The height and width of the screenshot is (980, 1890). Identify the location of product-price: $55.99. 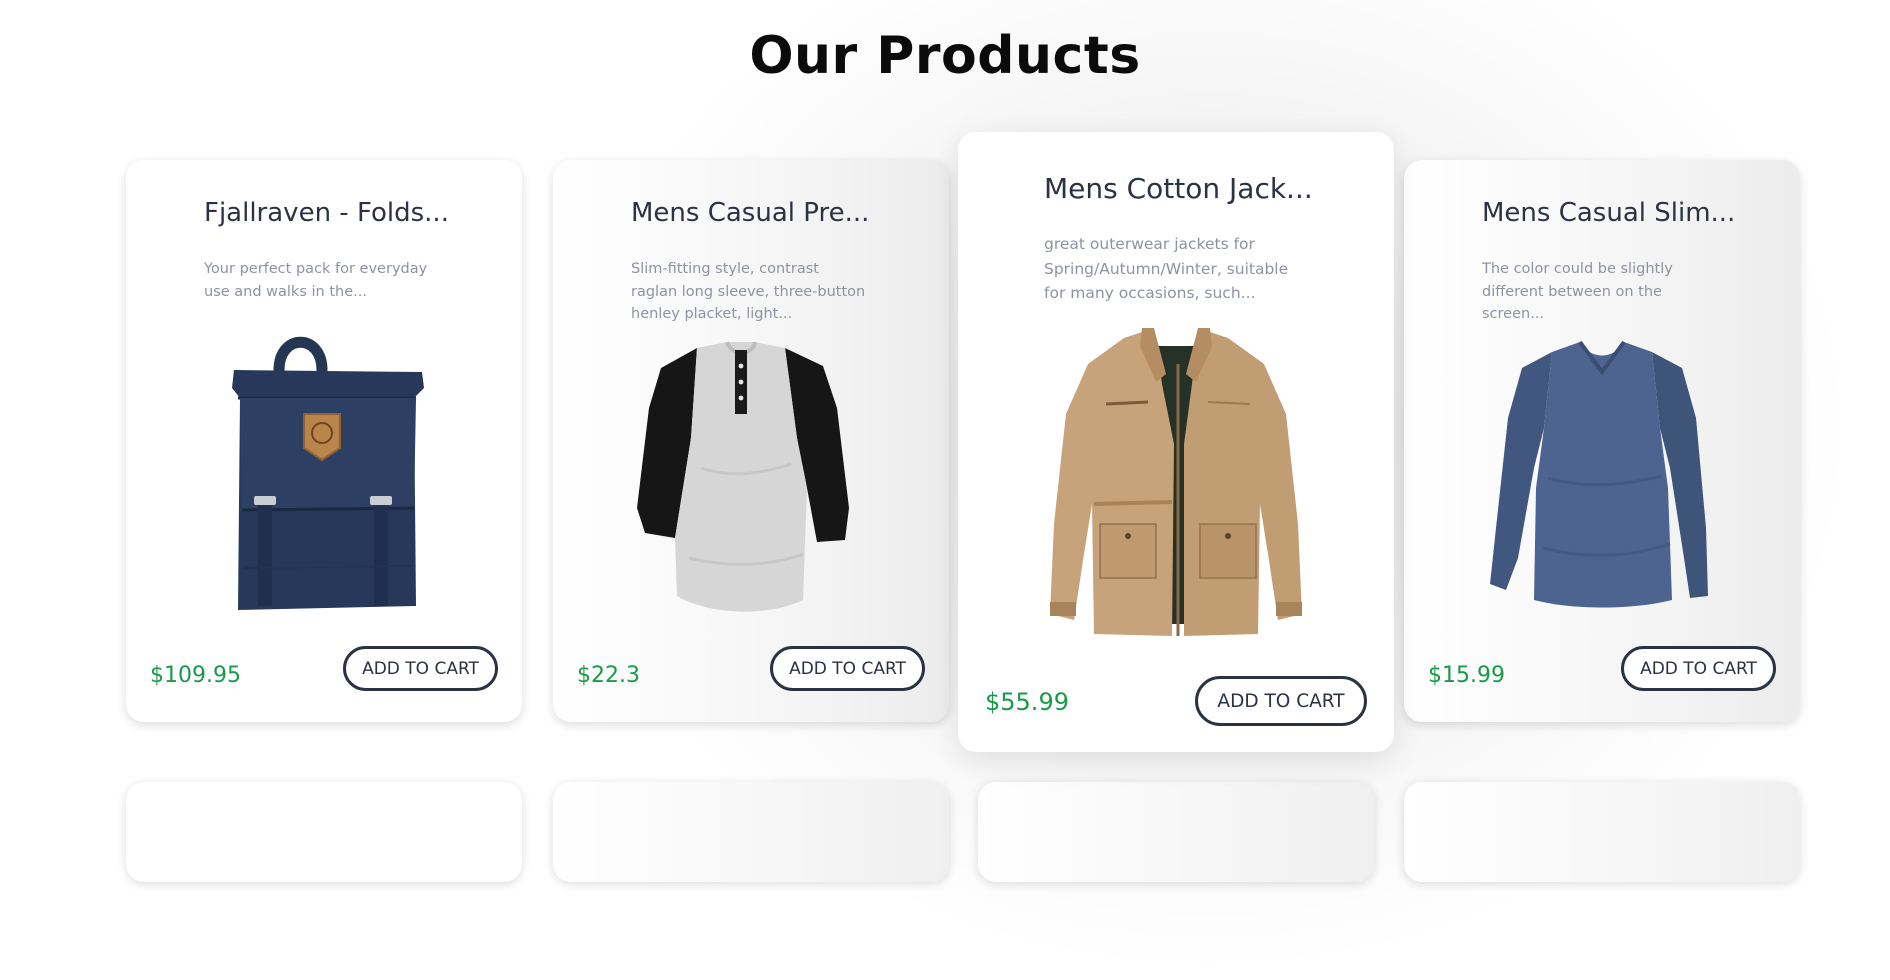
(1027, 702).